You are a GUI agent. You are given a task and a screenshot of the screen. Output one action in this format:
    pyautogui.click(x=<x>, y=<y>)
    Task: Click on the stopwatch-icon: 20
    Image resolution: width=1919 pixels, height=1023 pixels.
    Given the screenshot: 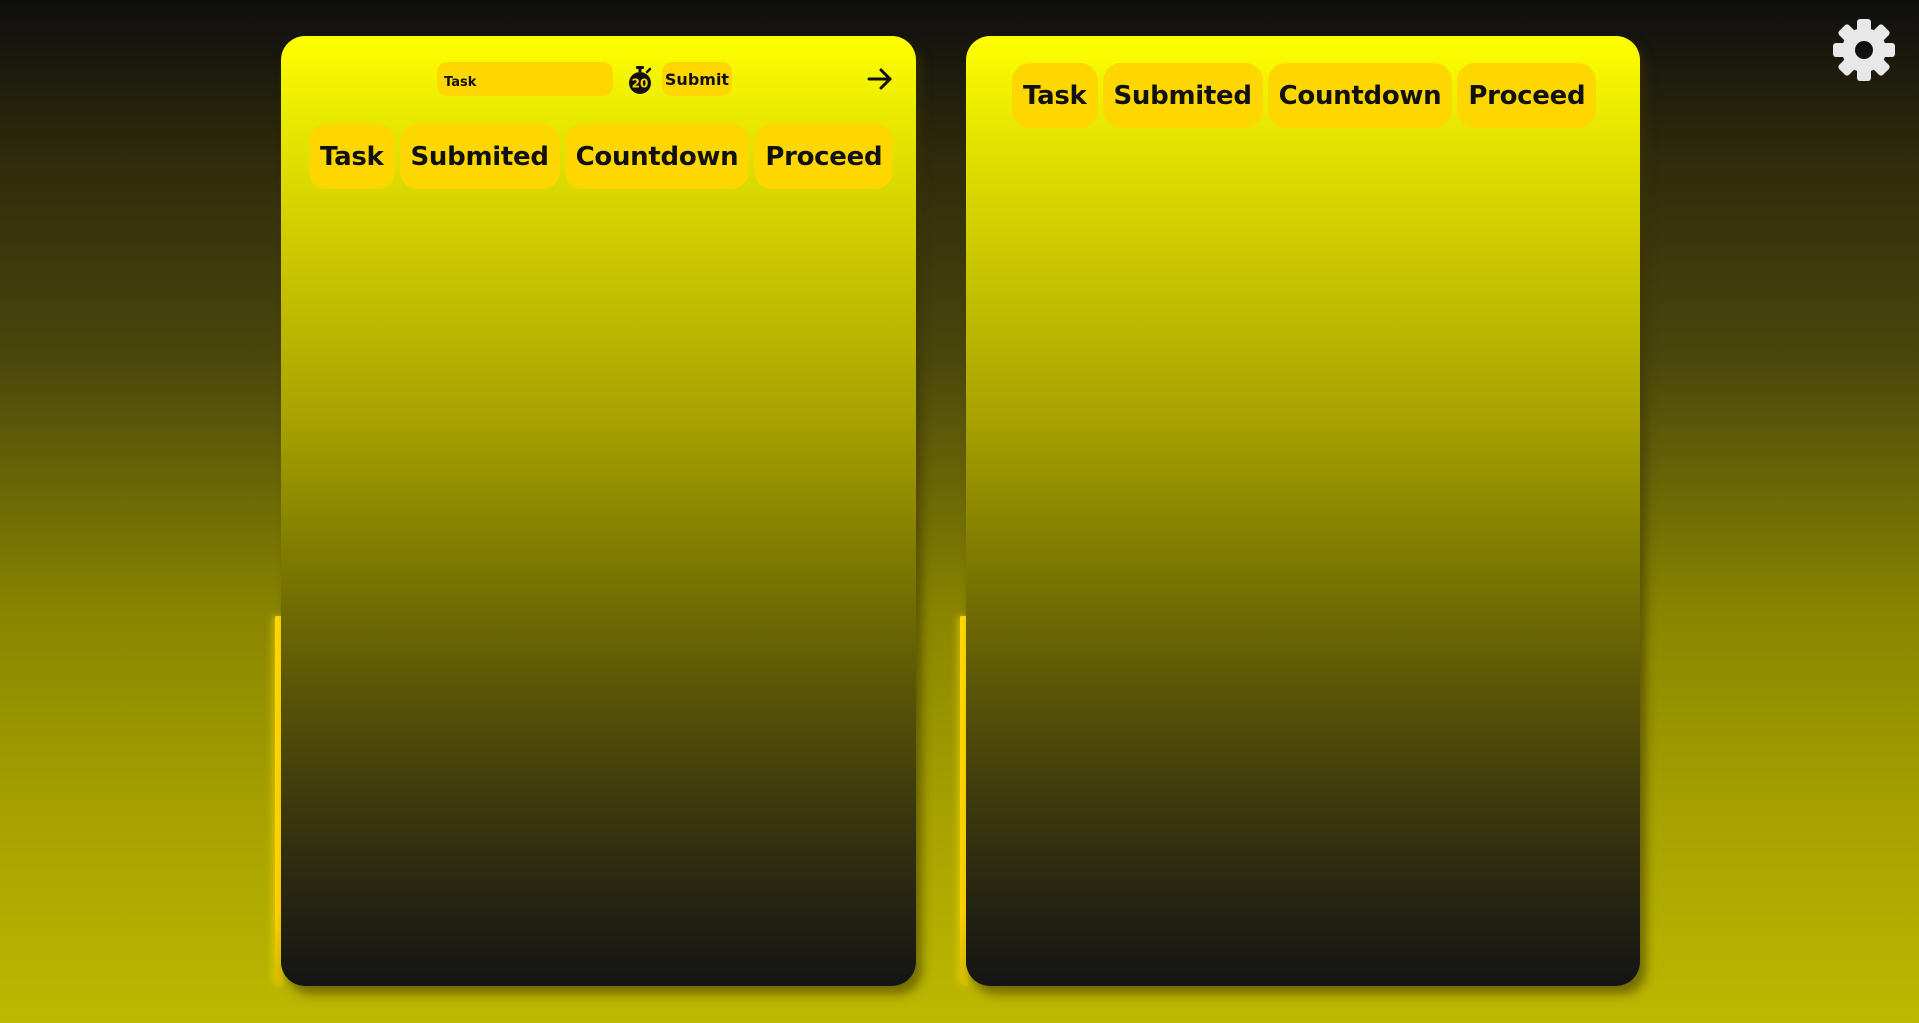 What is the action you would take?
    pyautogui.click(x=640, y=80)
    